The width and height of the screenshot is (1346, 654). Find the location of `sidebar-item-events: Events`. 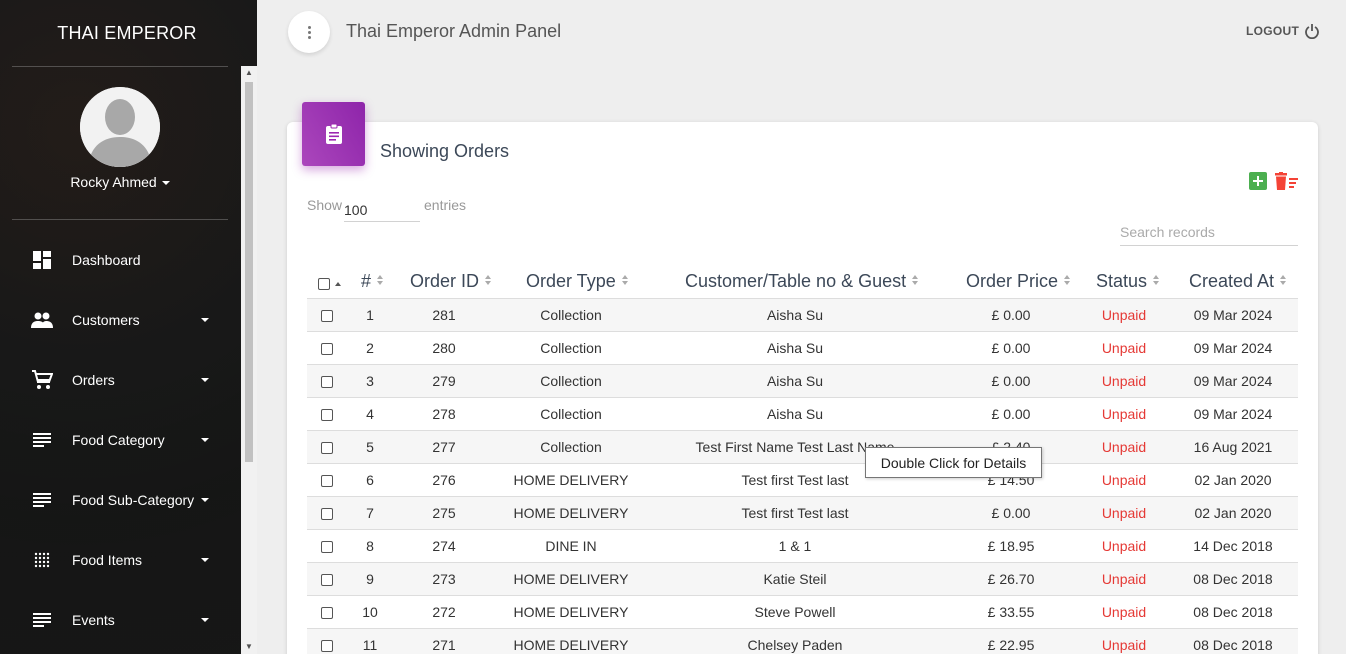

sidebar-item-events: Events is located at coordinates (115, 620).